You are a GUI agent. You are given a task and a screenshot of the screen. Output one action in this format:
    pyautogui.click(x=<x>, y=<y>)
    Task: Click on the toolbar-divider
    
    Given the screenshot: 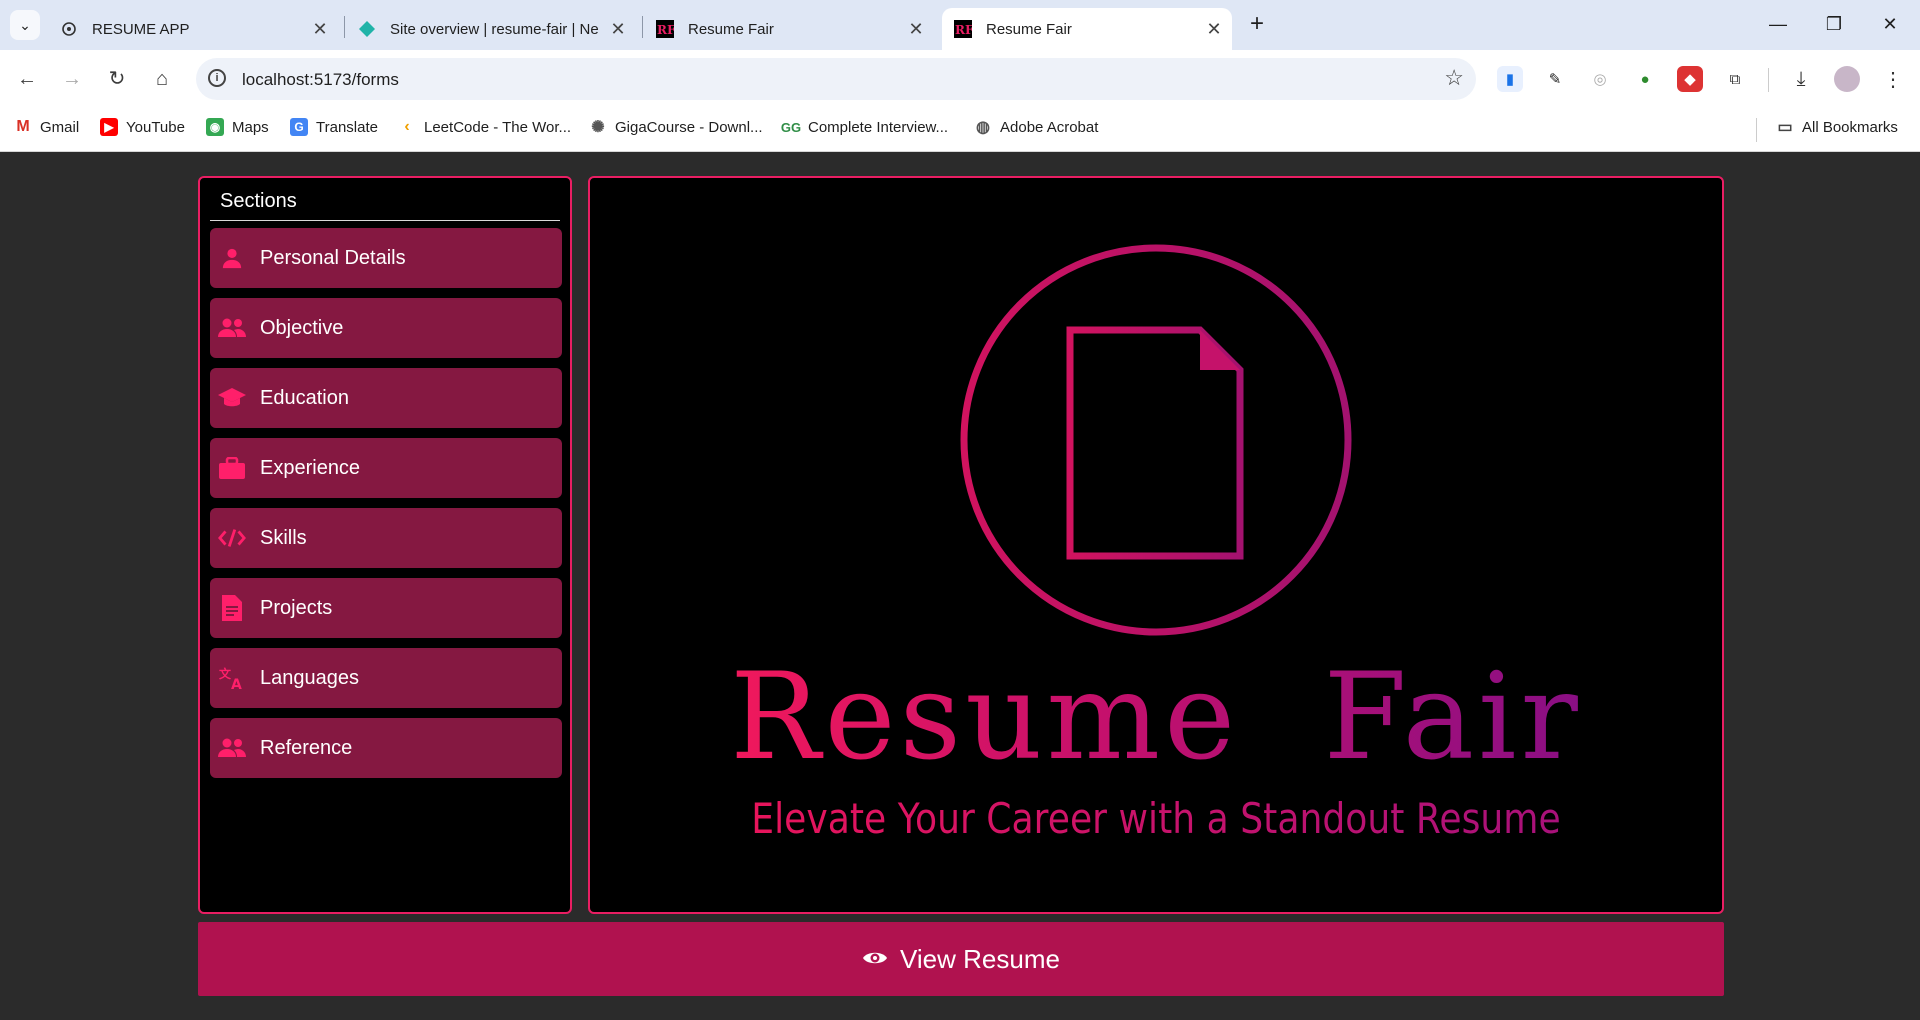 What is the action you would take?
    pyautogui.click(x=1768, y=80)
    